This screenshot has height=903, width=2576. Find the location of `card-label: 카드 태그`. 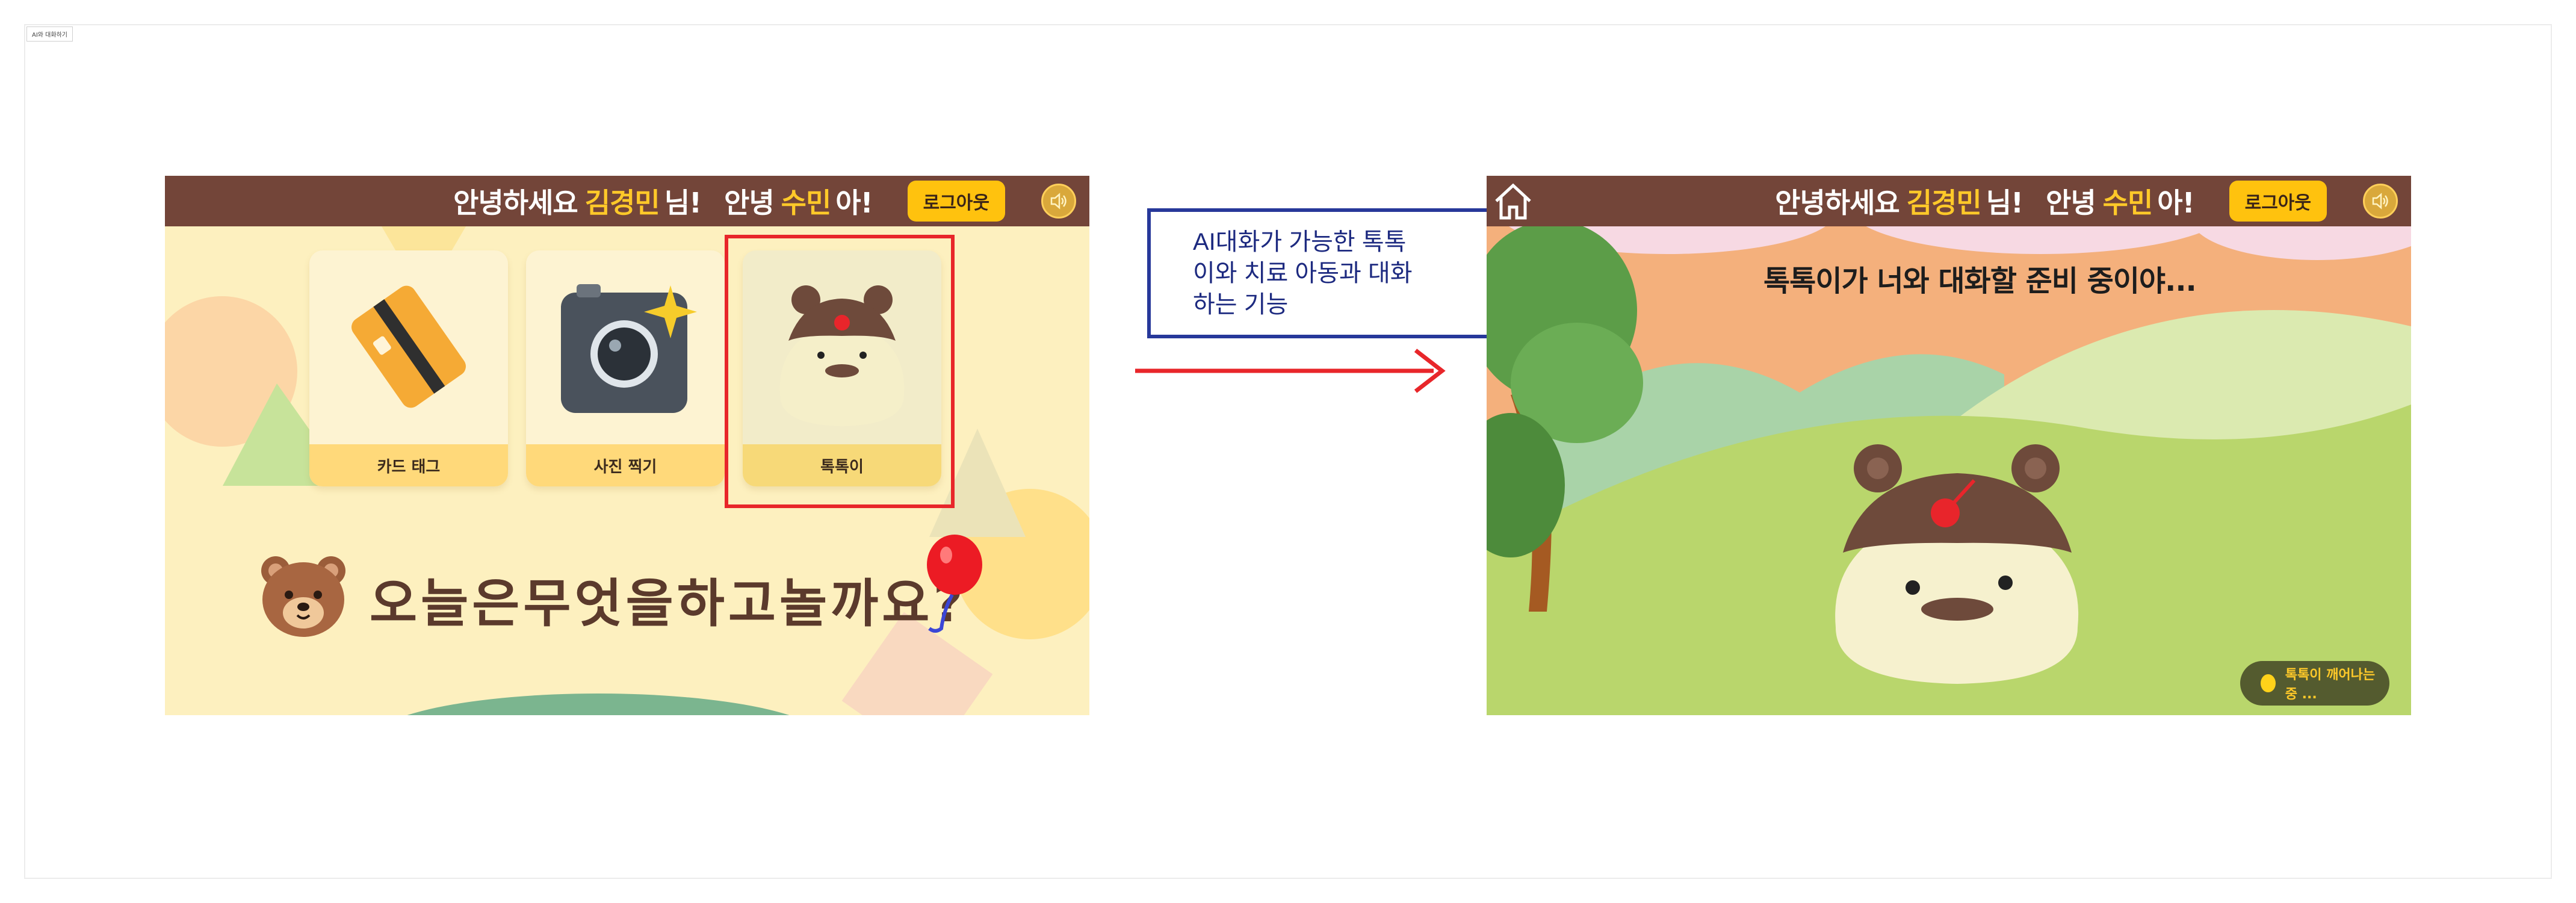

card-label: 카드 태그 is located at coordinates (408, 465).